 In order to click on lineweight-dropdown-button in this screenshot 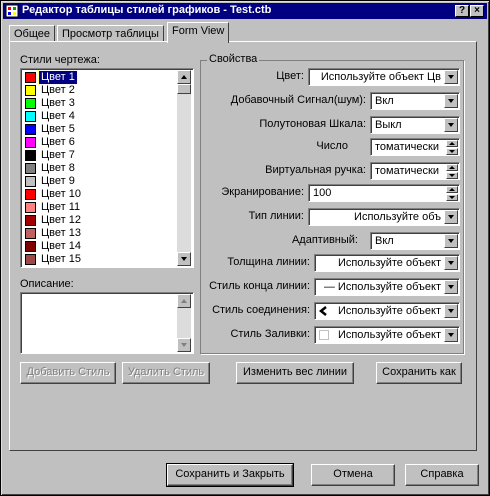, I will do `click(451, 263)`.